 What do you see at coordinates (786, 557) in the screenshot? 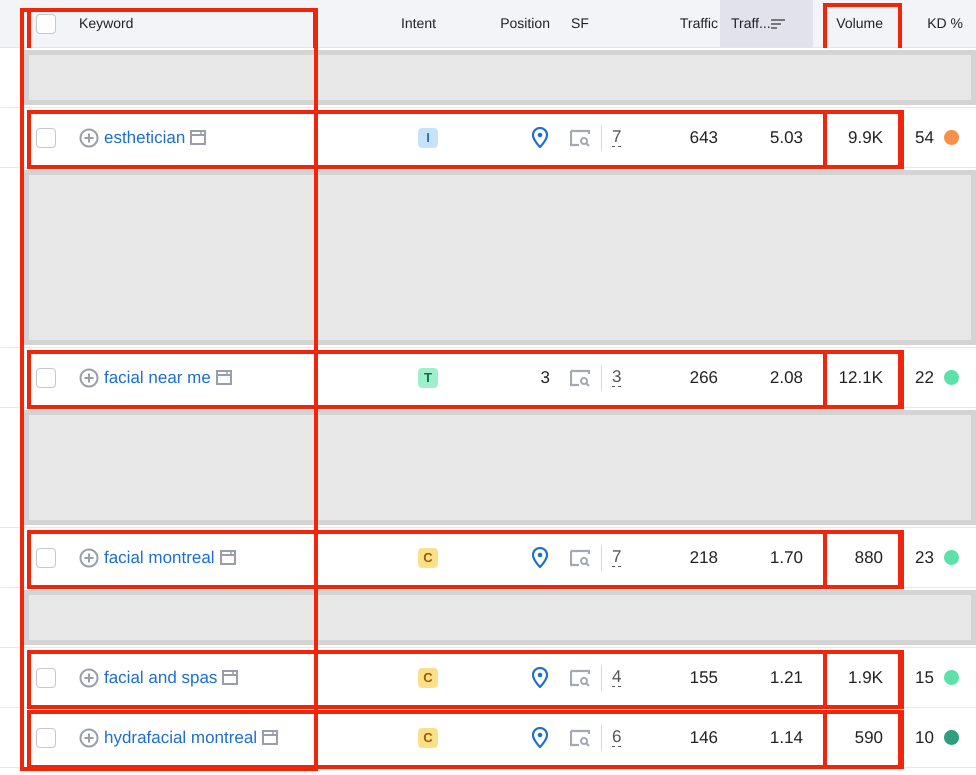
I see `traffic-share-value: 1.70` at bounding box center [786, 557].